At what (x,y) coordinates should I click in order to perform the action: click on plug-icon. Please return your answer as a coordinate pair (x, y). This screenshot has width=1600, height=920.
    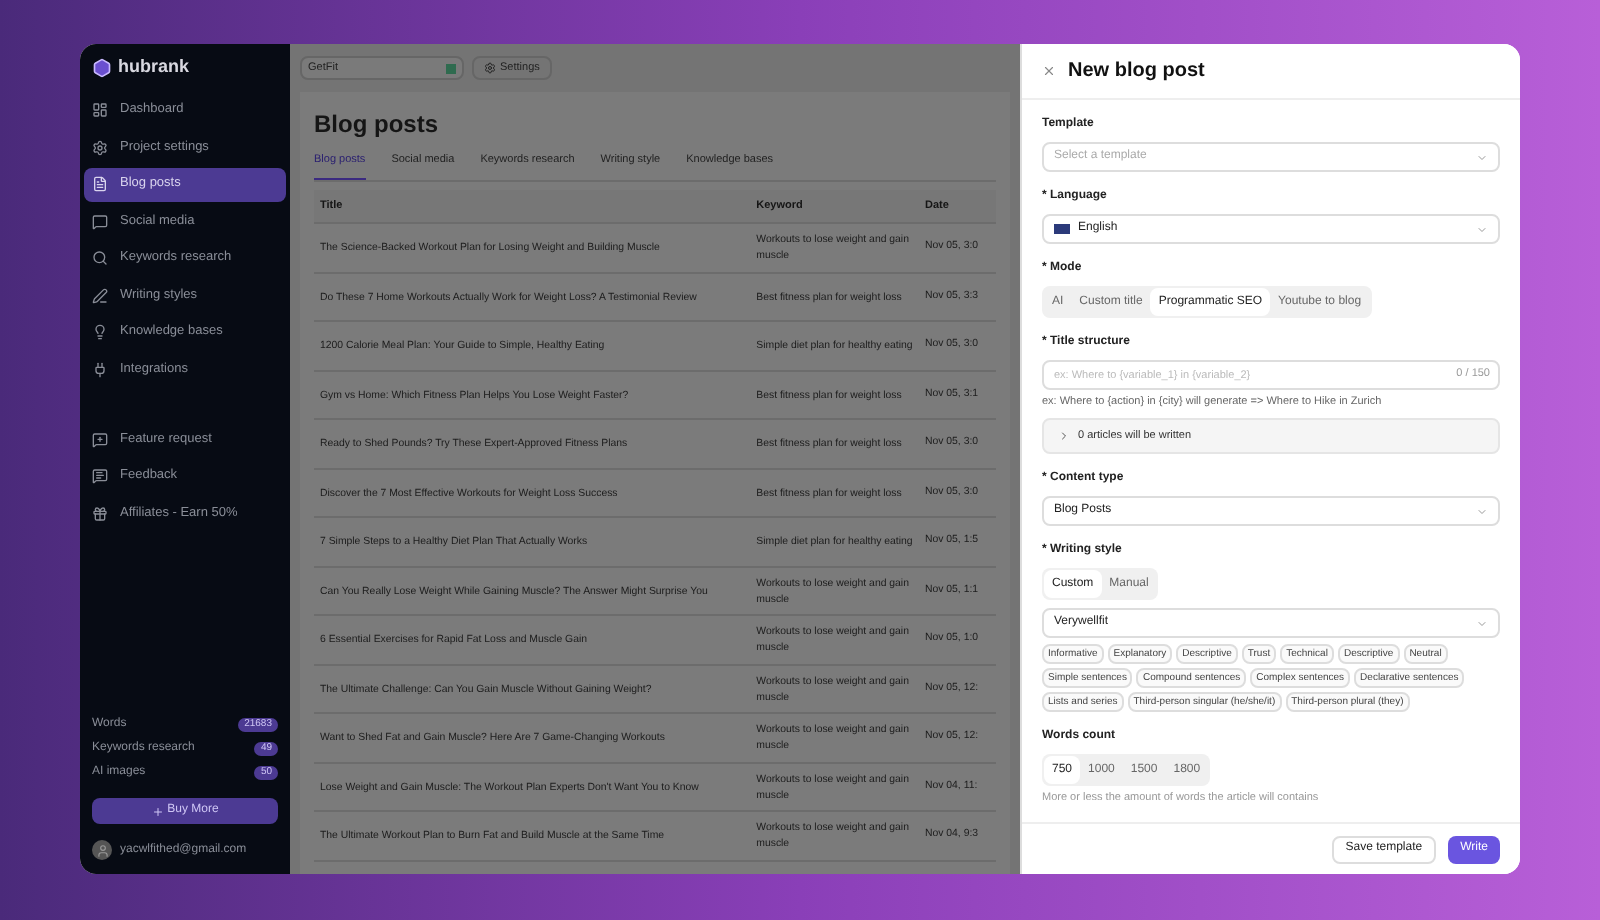
    Looking at the image, I should click on (100, 369).